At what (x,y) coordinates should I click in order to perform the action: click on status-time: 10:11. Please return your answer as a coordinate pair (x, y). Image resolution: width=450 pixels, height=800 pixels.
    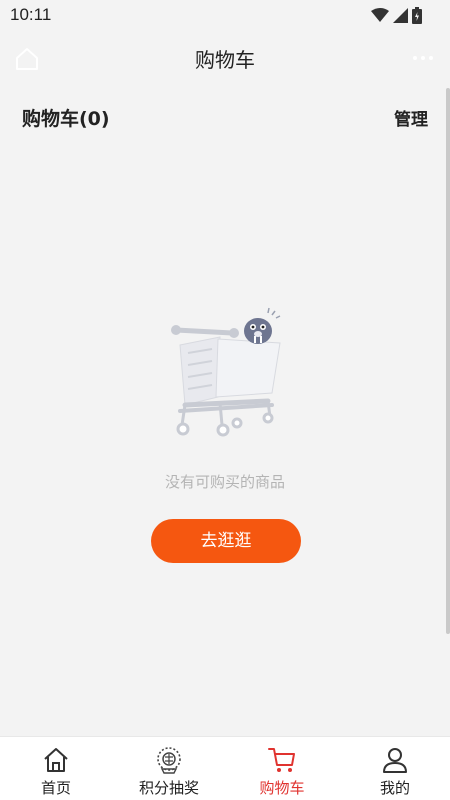
    Looking at the image, I should click on (31, 14).